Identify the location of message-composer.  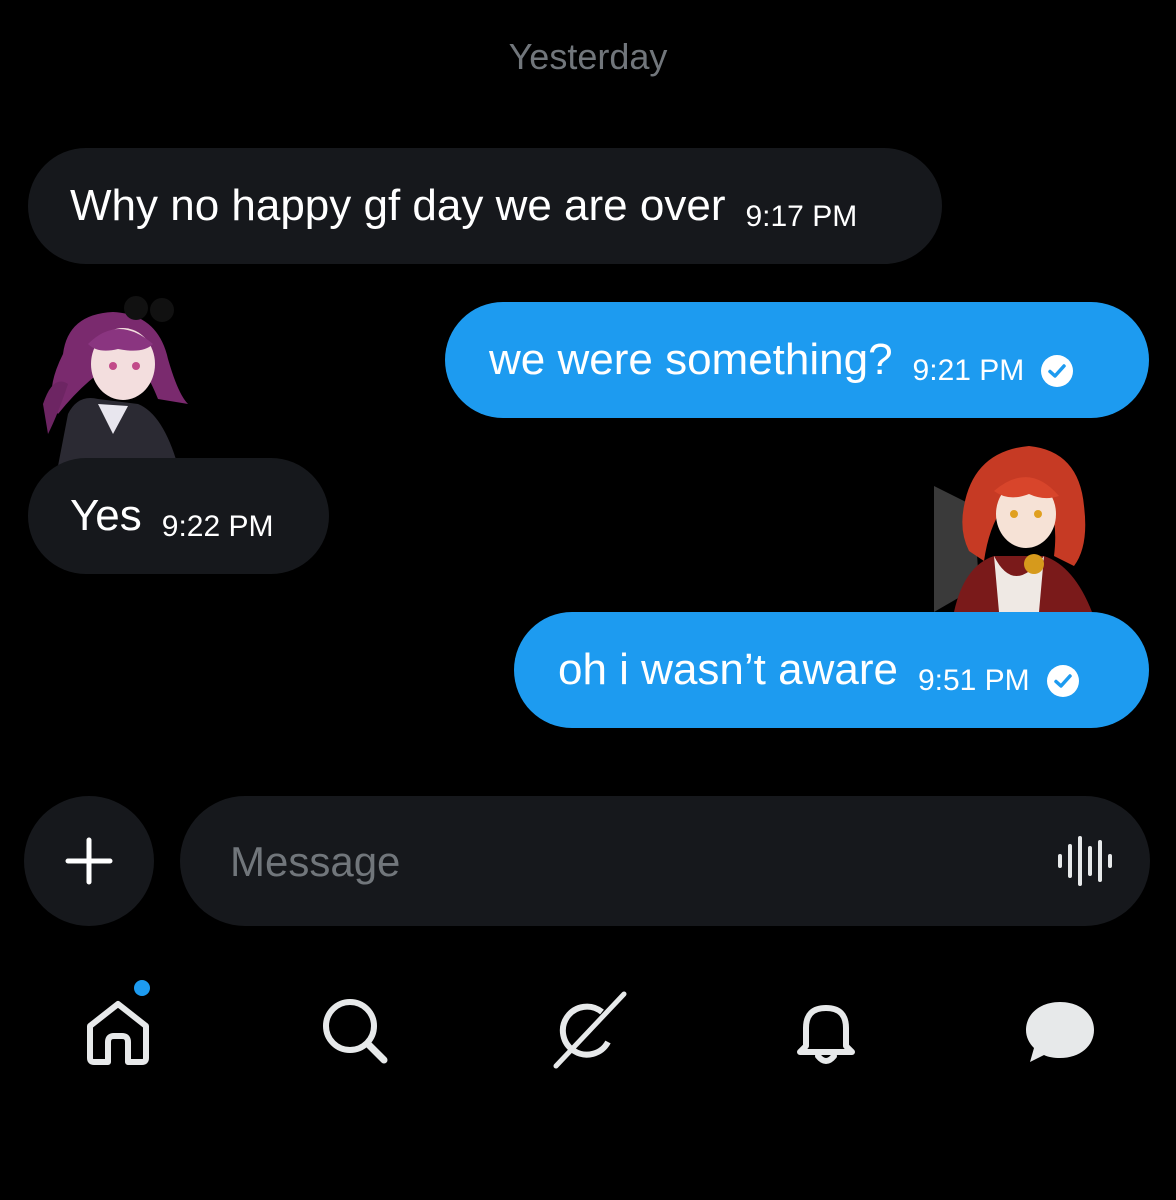
(665, 861).